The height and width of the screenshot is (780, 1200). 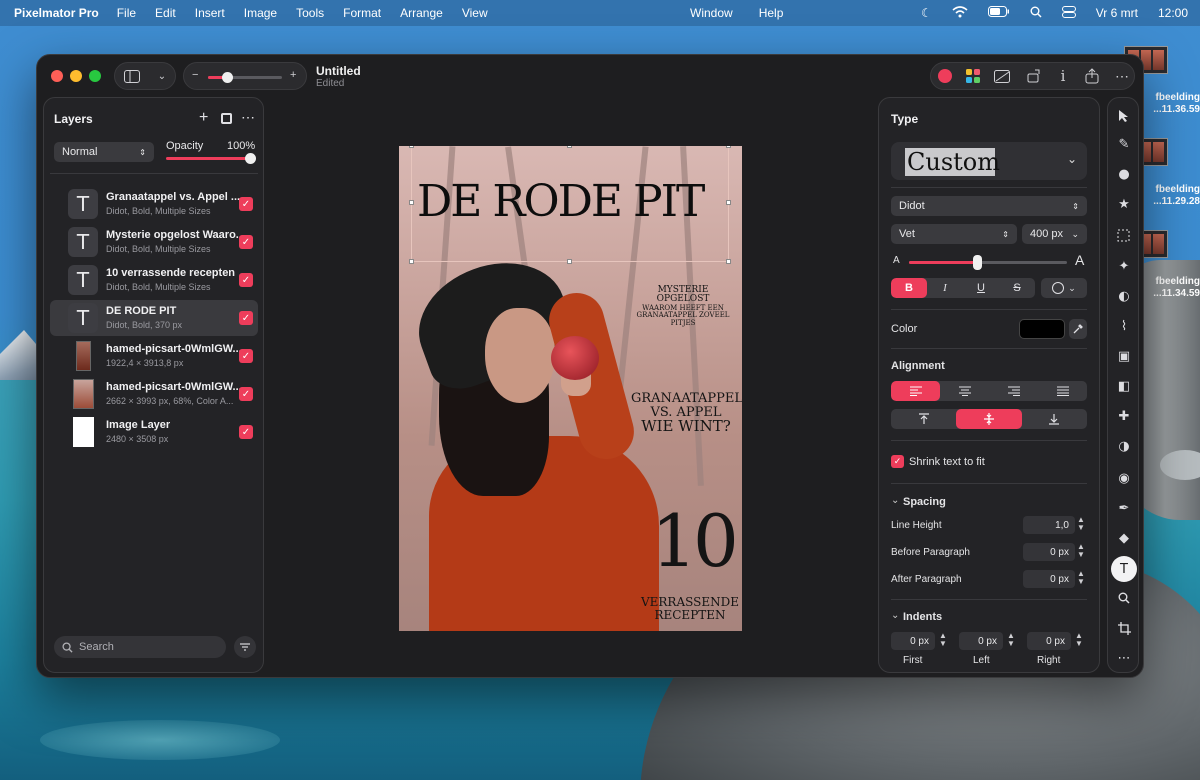 I want to click on menu-edit: Edit, so click(x=165, y=13).